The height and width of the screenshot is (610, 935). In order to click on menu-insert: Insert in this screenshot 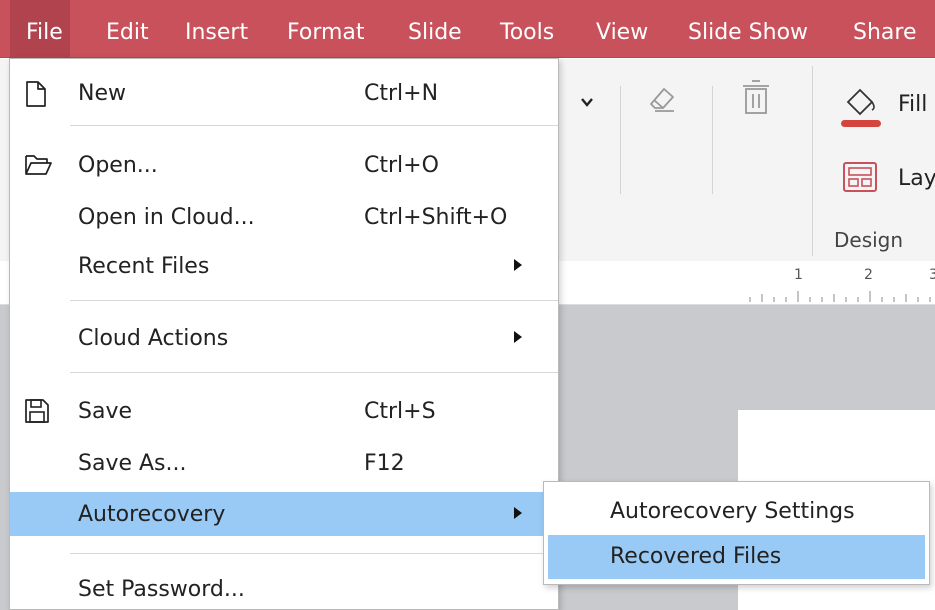, I will do `click(216, 29)`.